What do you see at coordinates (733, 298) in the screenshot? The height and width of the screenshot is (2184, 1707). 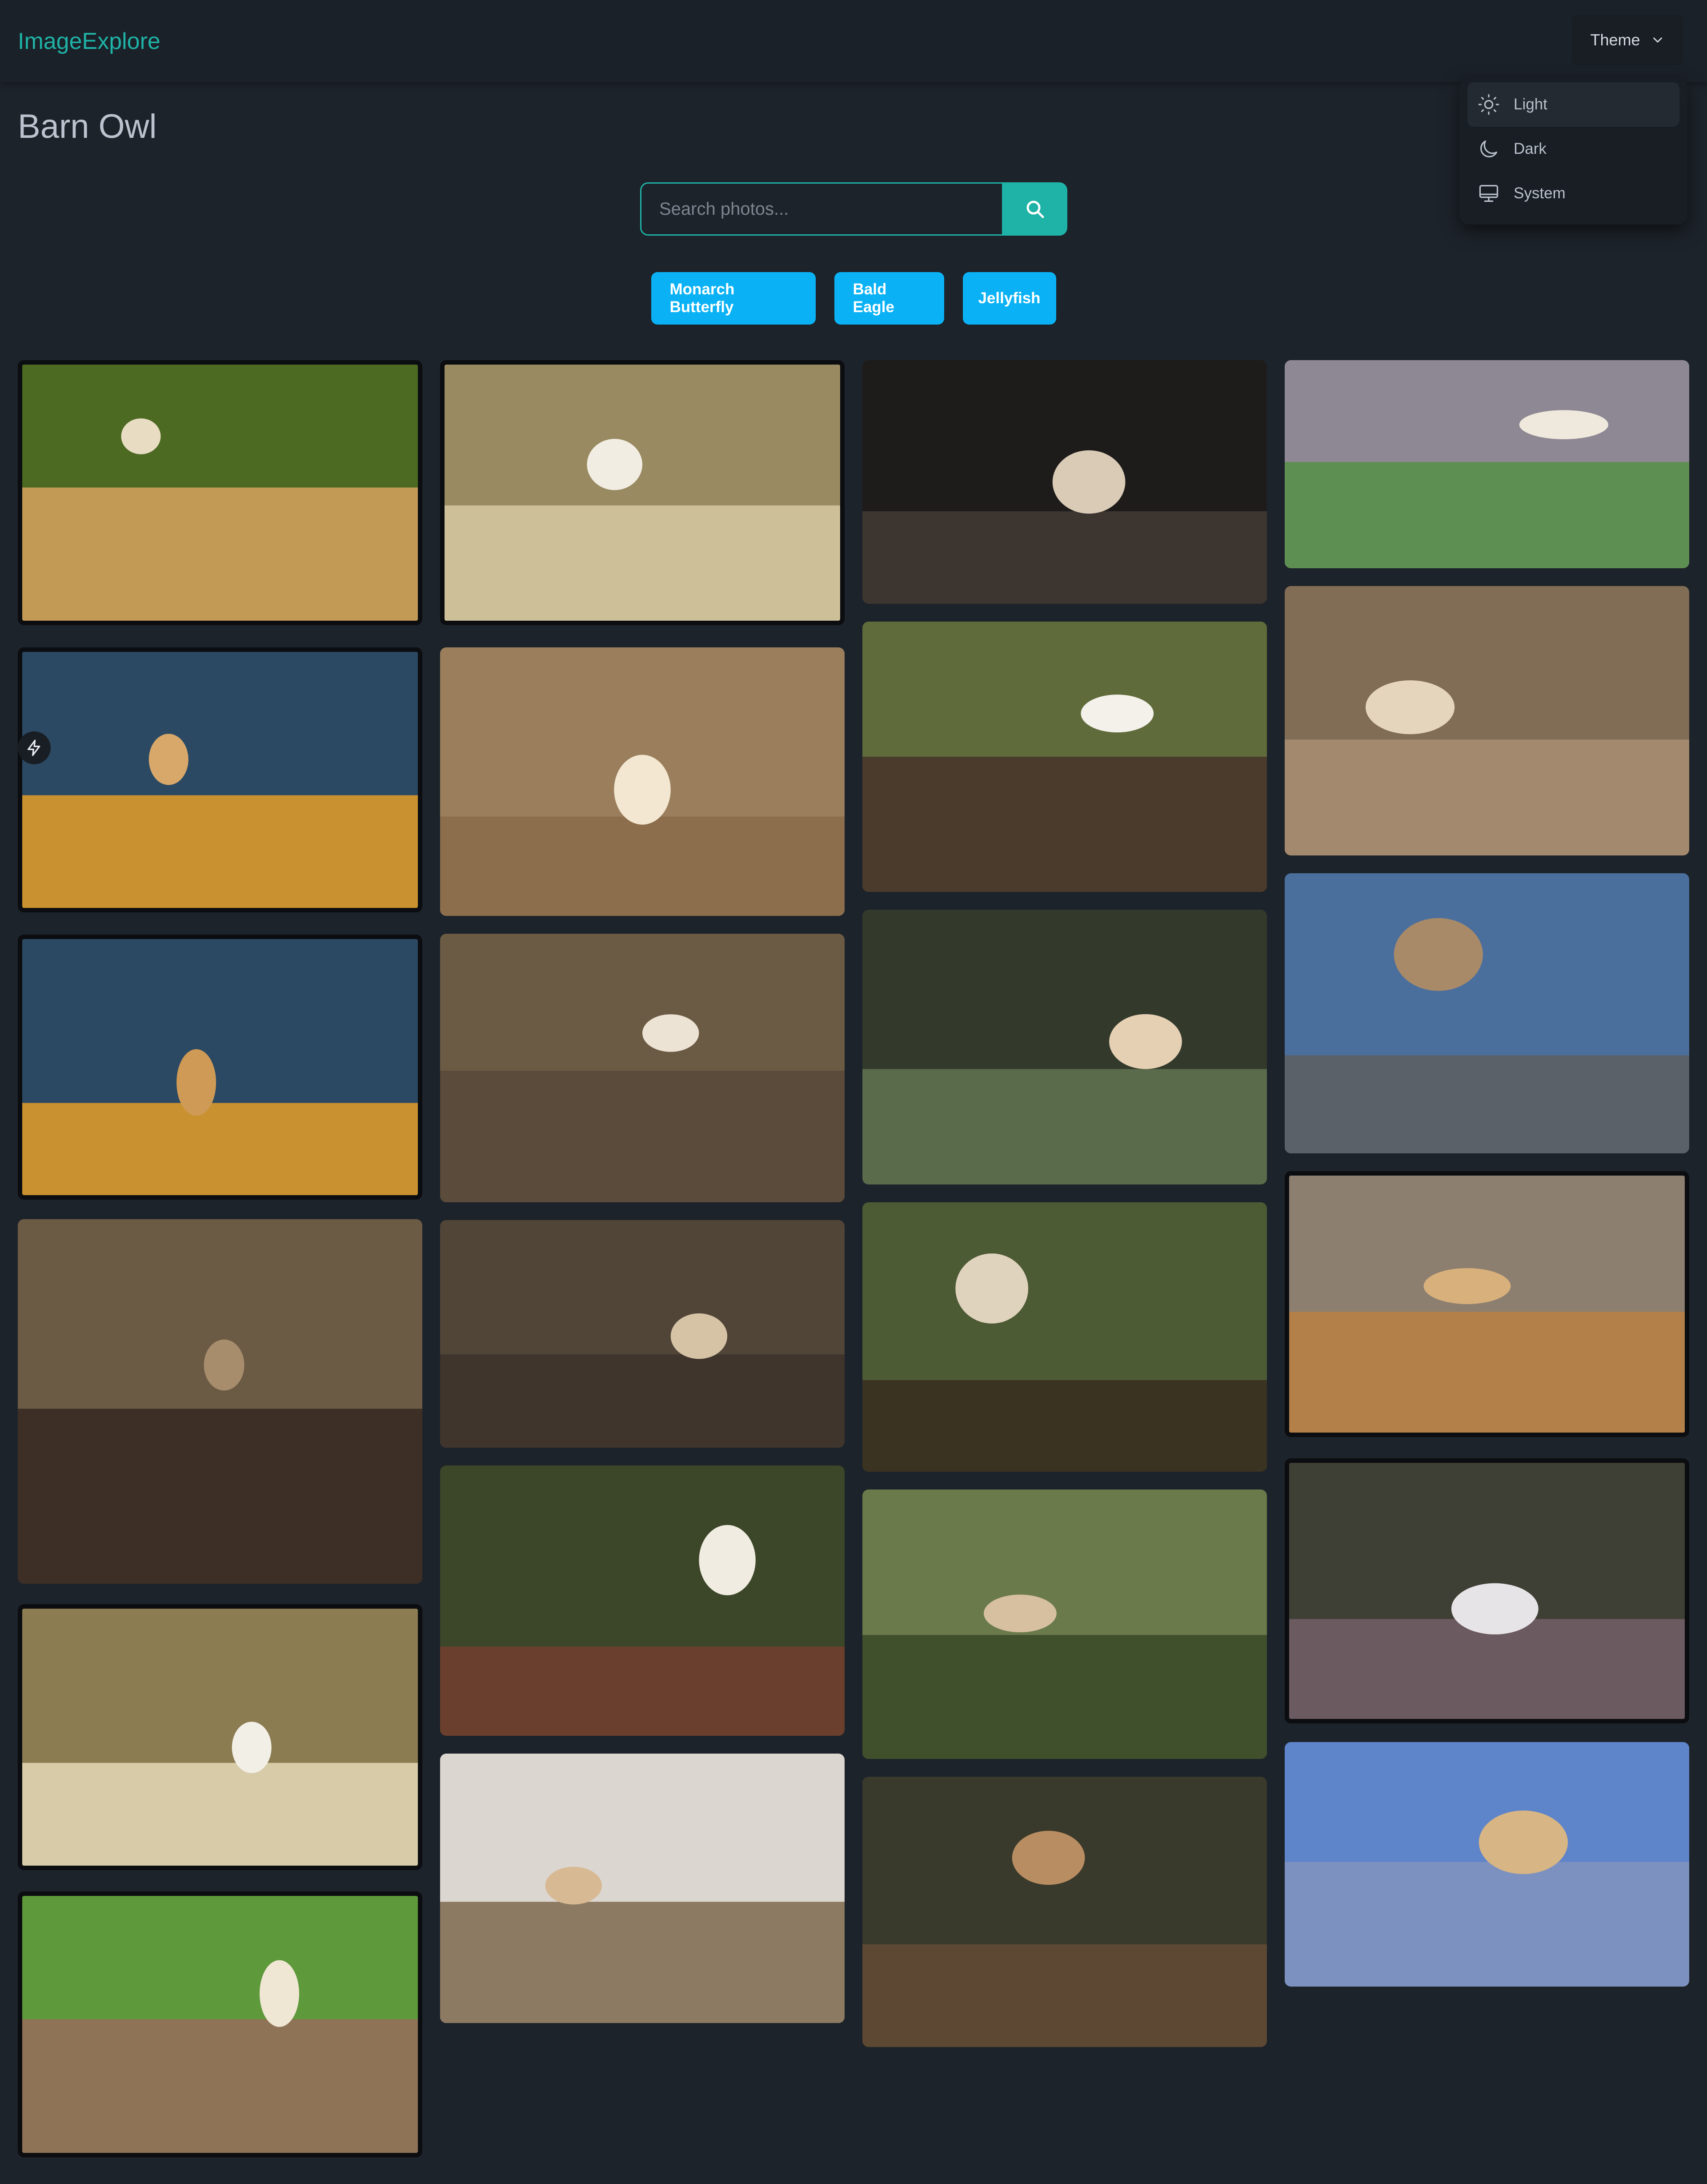 I see `tag-monarch-butterfly: Monarch Butterfly` at bounding box center [733, 298].